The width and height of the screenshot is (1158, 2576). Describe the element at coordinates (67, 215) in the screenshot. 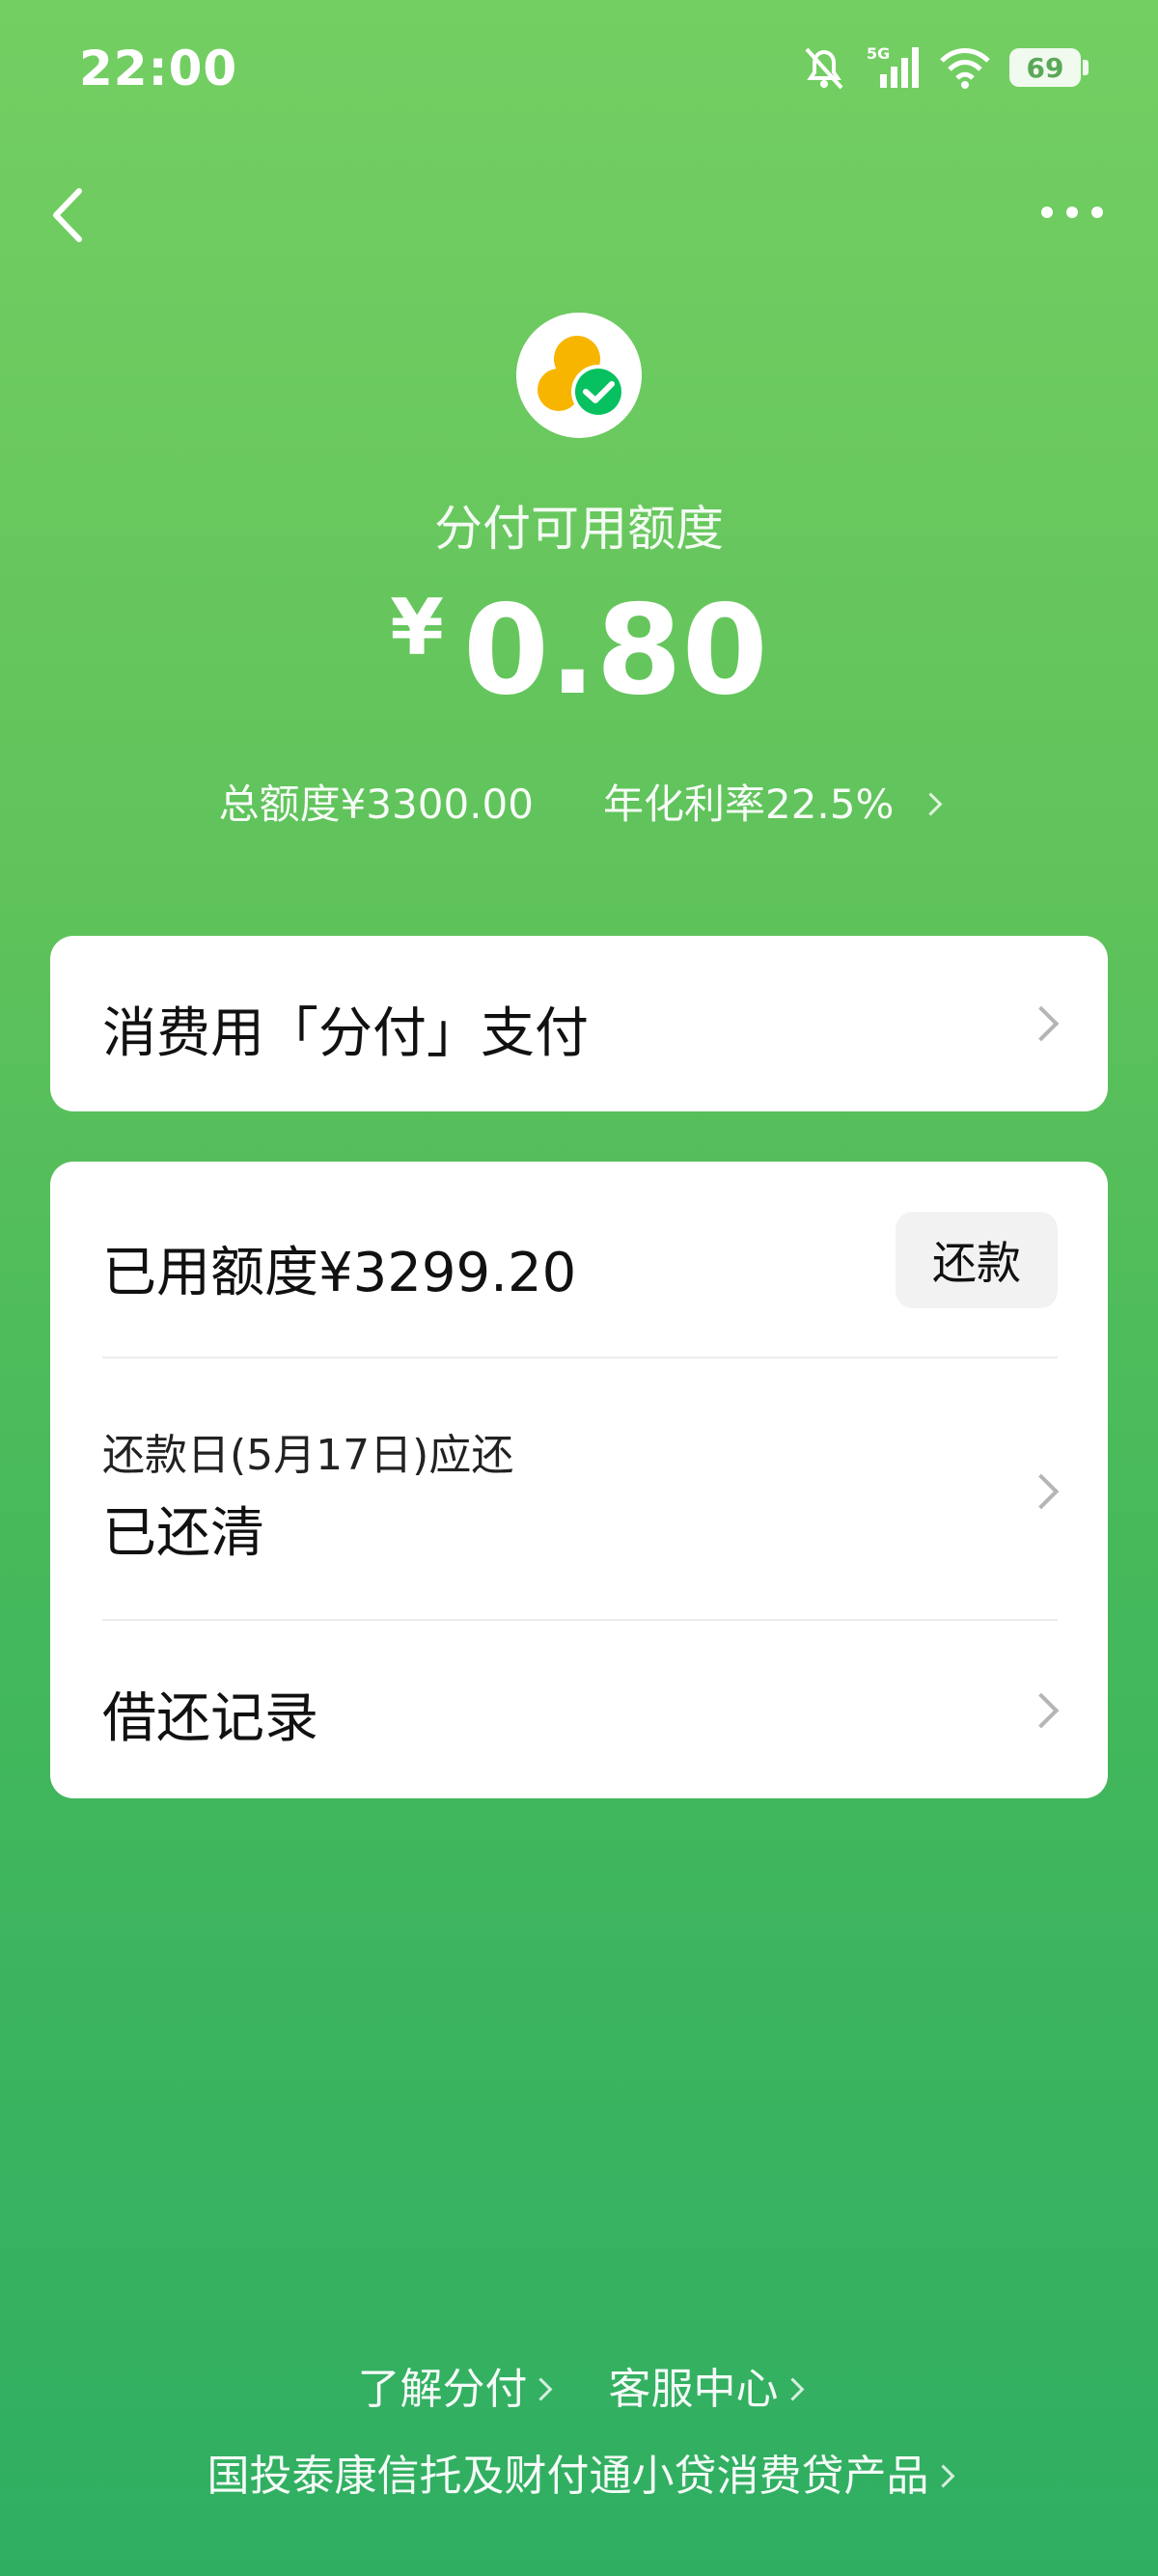

I see `chevron-left-icon` at that location.